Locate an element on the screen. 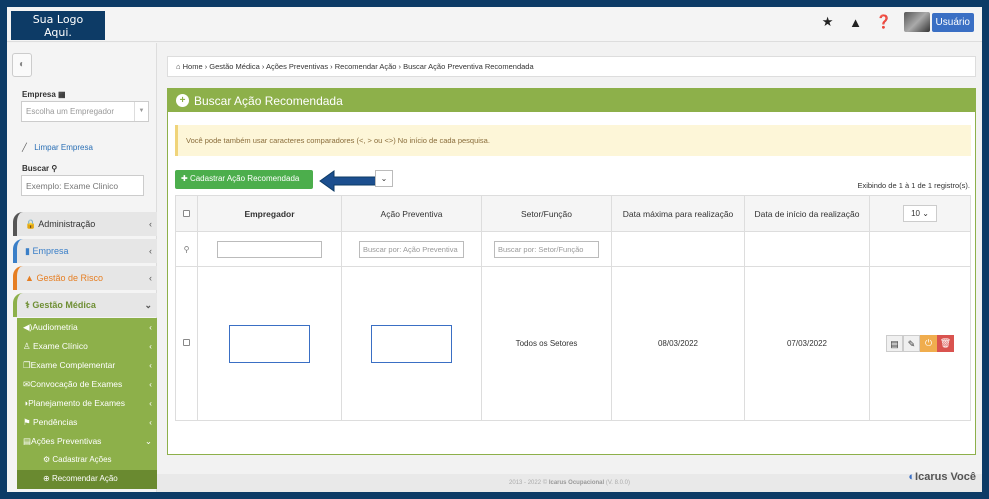 The height and width of the screenshot is (499, 989). page-length-select: 10 ⌄ is located at coordinates (920, 213).